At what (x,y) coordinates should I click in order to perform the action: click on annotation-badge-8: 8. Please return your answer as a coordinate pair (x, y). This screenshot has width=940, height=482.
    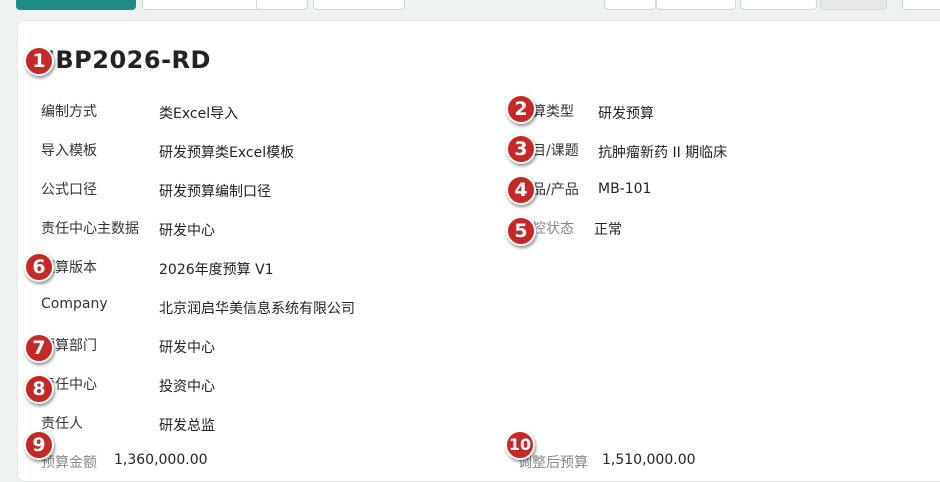
    Looking at the image, I should click on (39, 389).